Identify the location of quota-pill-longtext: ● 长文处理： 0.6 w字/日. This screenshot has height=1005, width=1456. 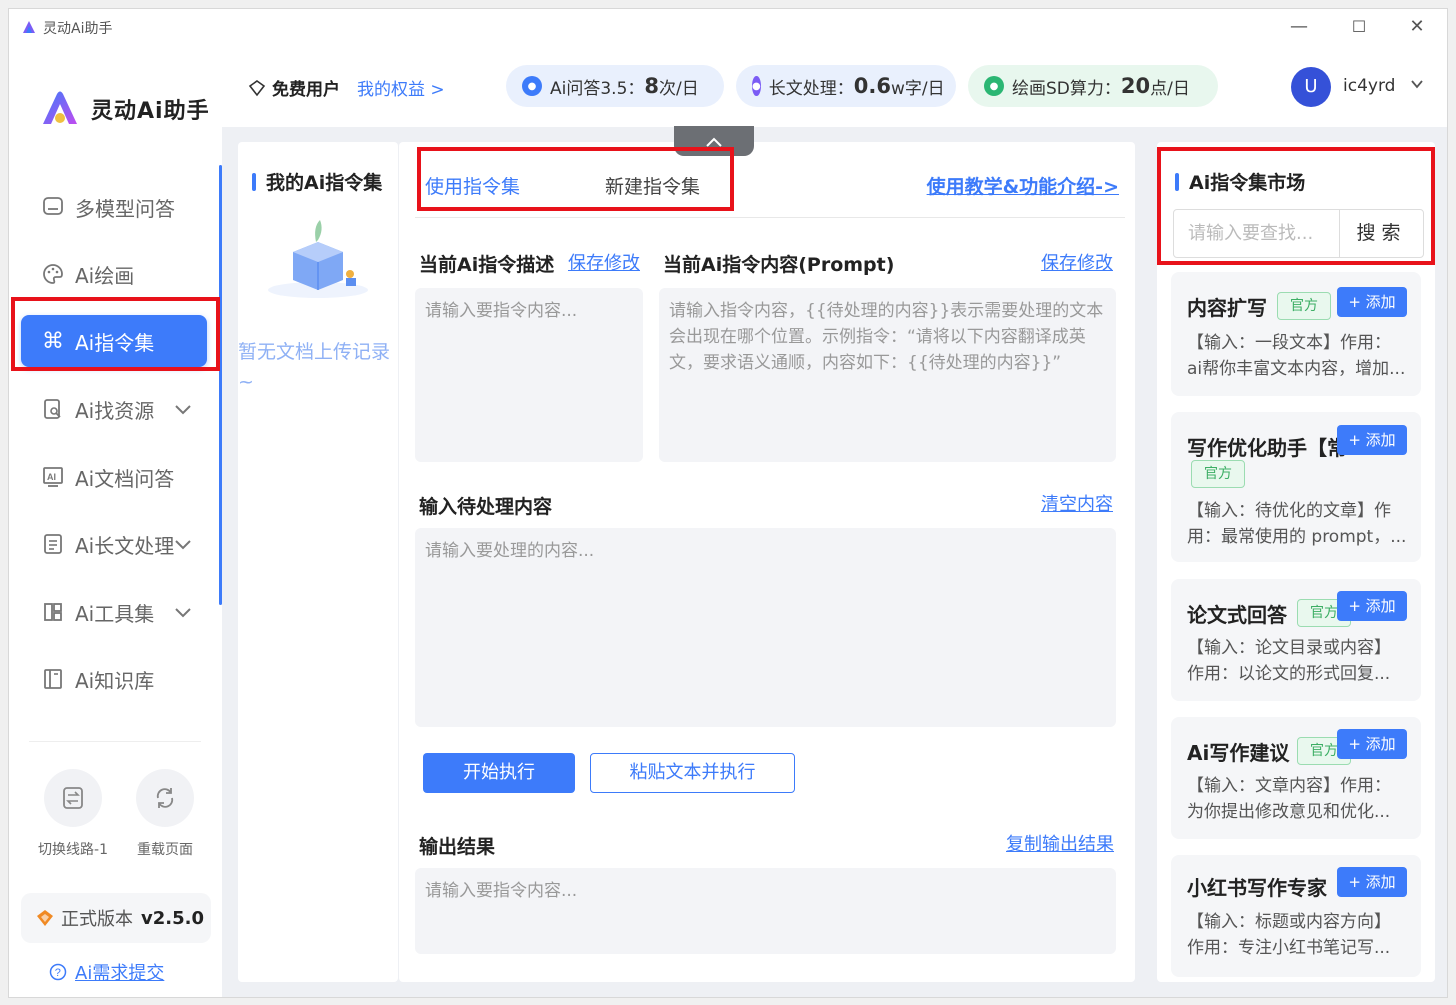
(846, 86).